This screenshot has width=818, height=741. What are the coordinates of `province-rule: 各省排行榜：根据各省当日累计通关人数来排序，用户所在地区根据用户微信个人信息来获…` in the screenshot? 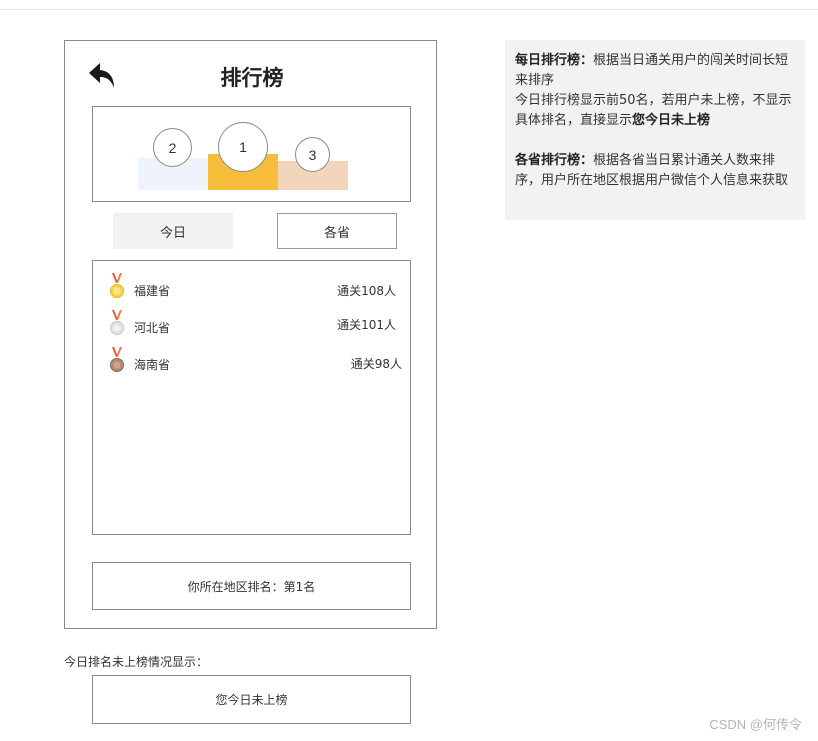 It's located at (655, 171).